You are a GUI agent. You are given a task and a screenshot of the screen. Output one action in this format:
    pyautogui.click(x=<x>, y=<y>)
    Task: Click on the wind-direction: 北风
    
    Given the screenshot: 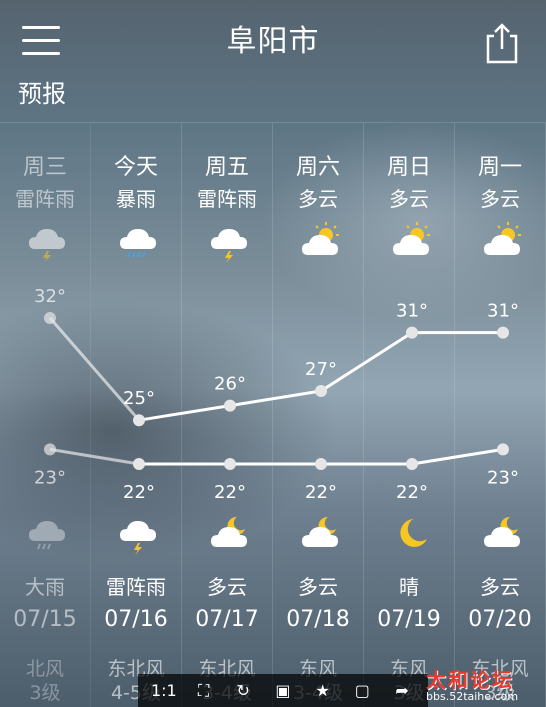 What is the action you would take?
    pyautogui.click(x=44, y=669)
    